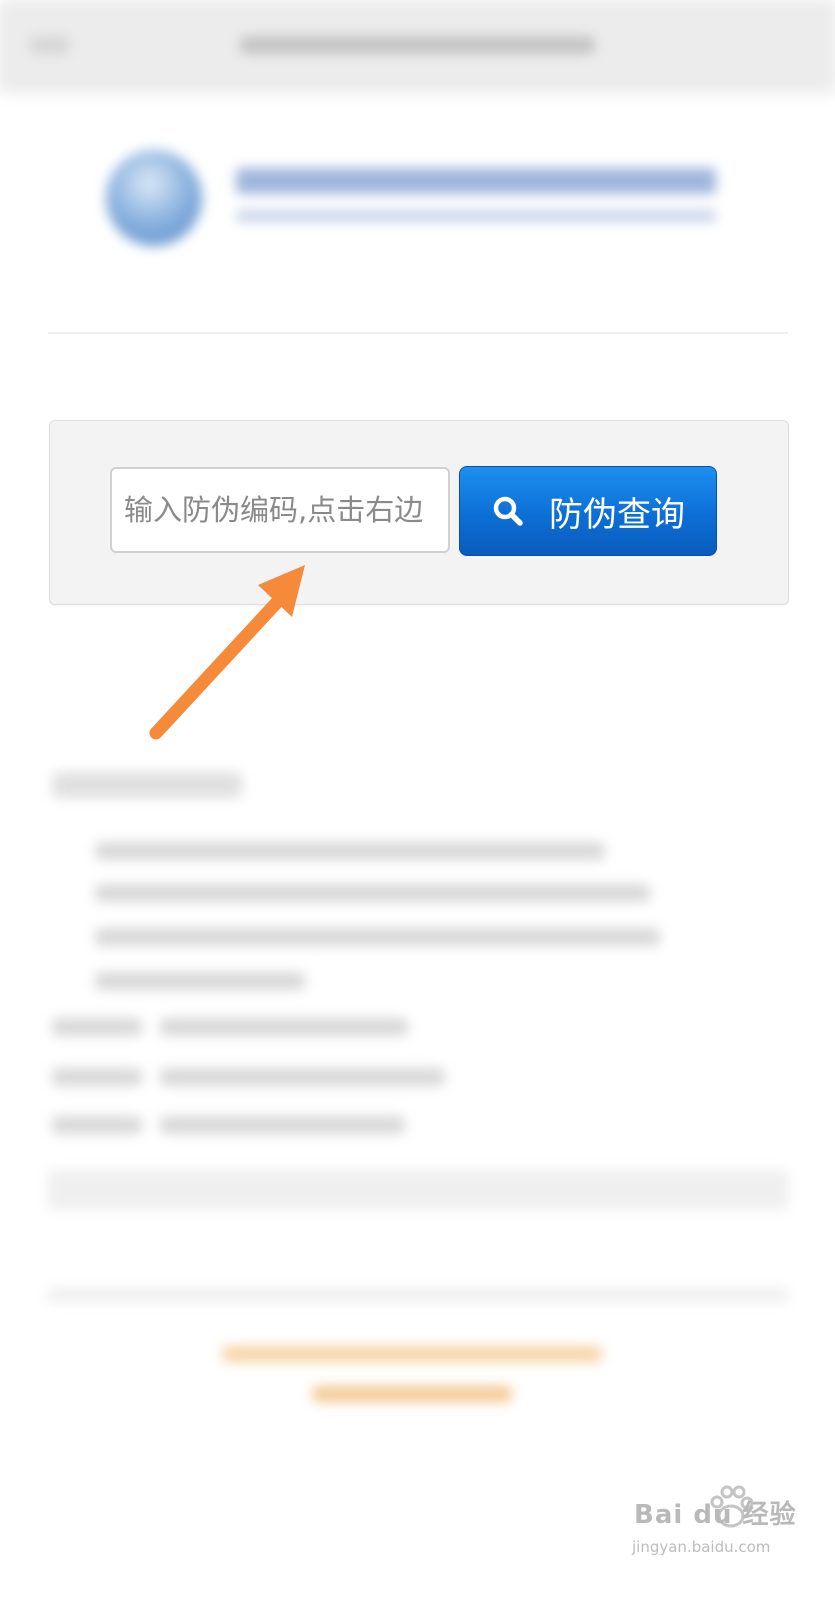  I want to click on back-button-blurred, so click(50, 45).